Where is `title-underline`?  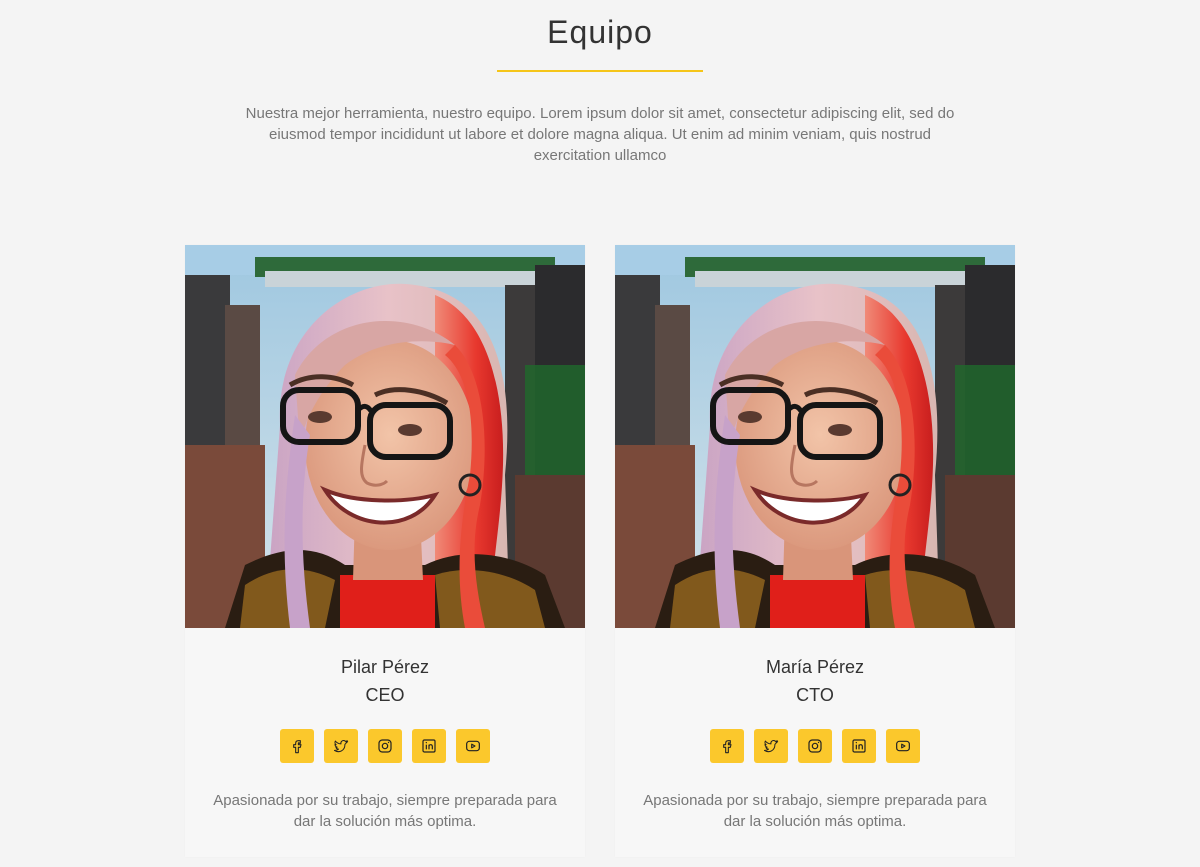
title-underline is located at coordinates (600, 71).